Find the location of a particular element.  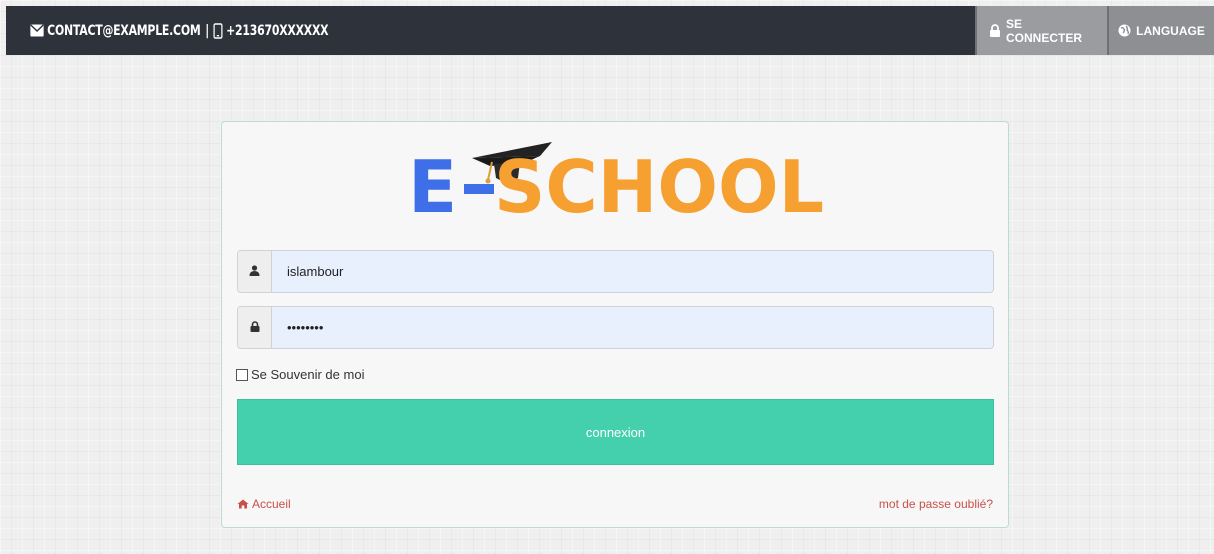

logo-word-school: SCHOOL is located at coordinates (659, 181).